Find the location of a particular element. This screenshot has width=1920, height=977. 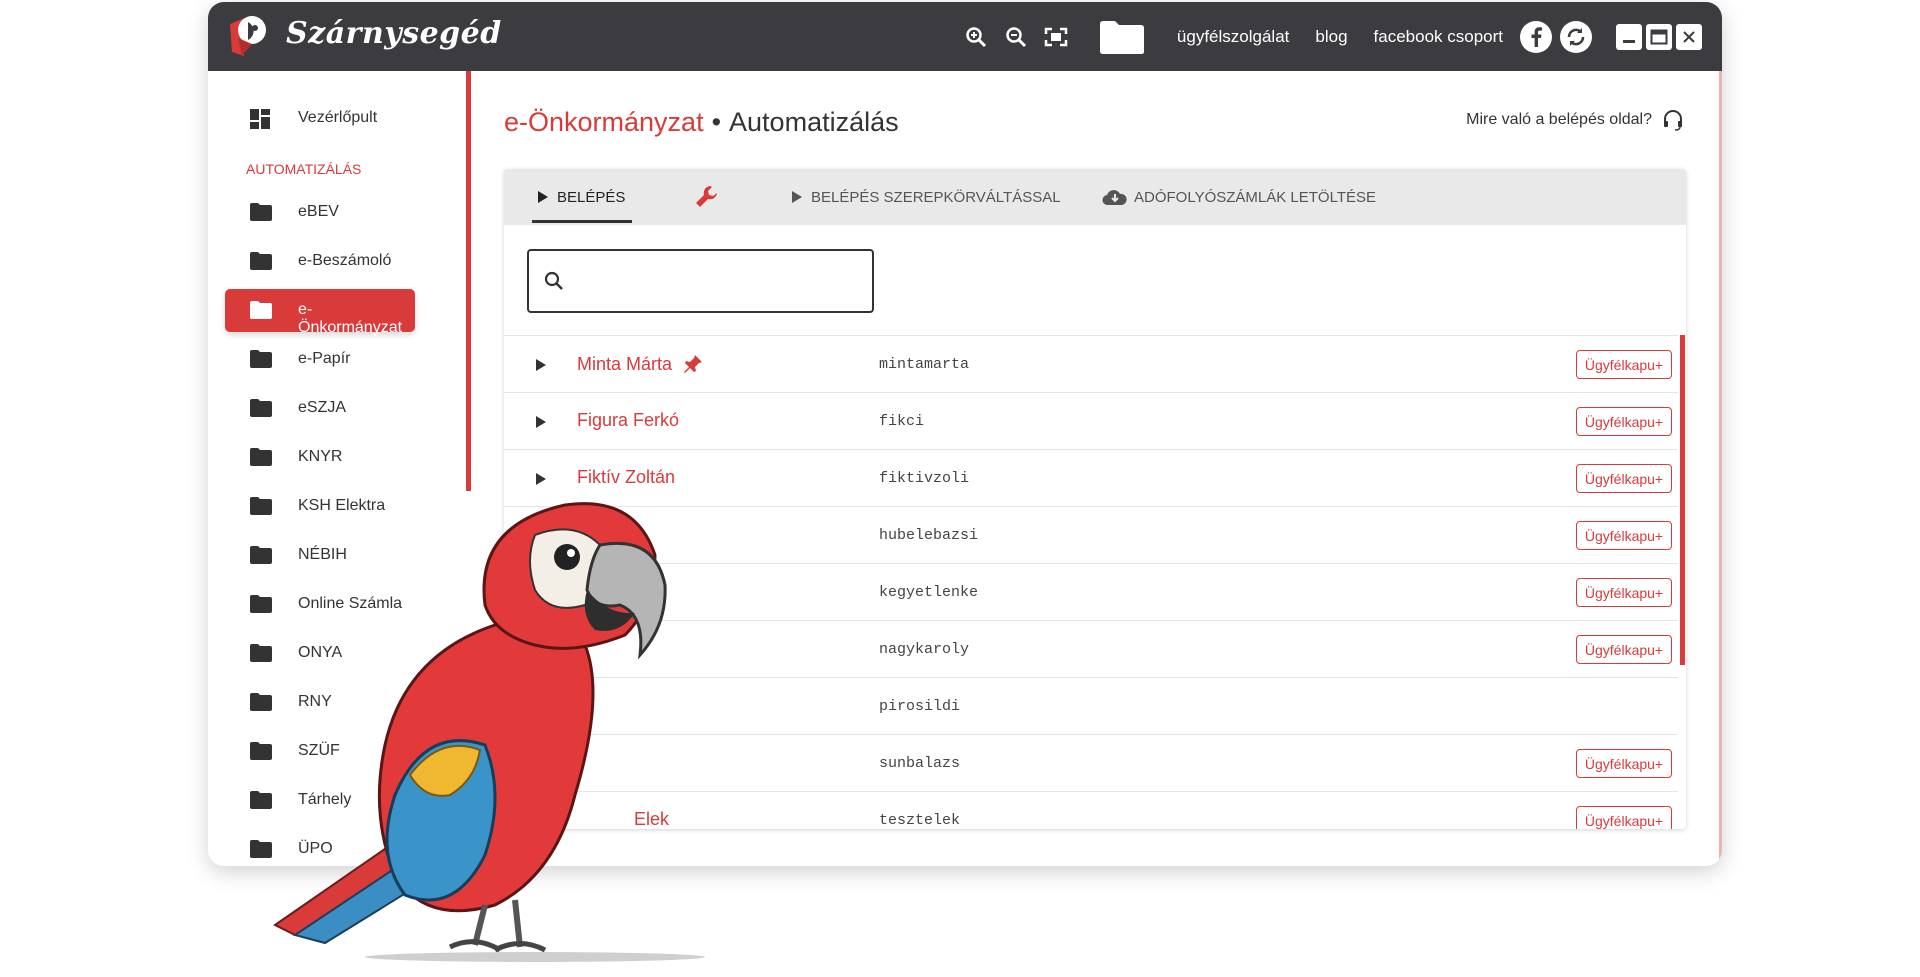

refresh-icon is located at coordinates (1576, 36).